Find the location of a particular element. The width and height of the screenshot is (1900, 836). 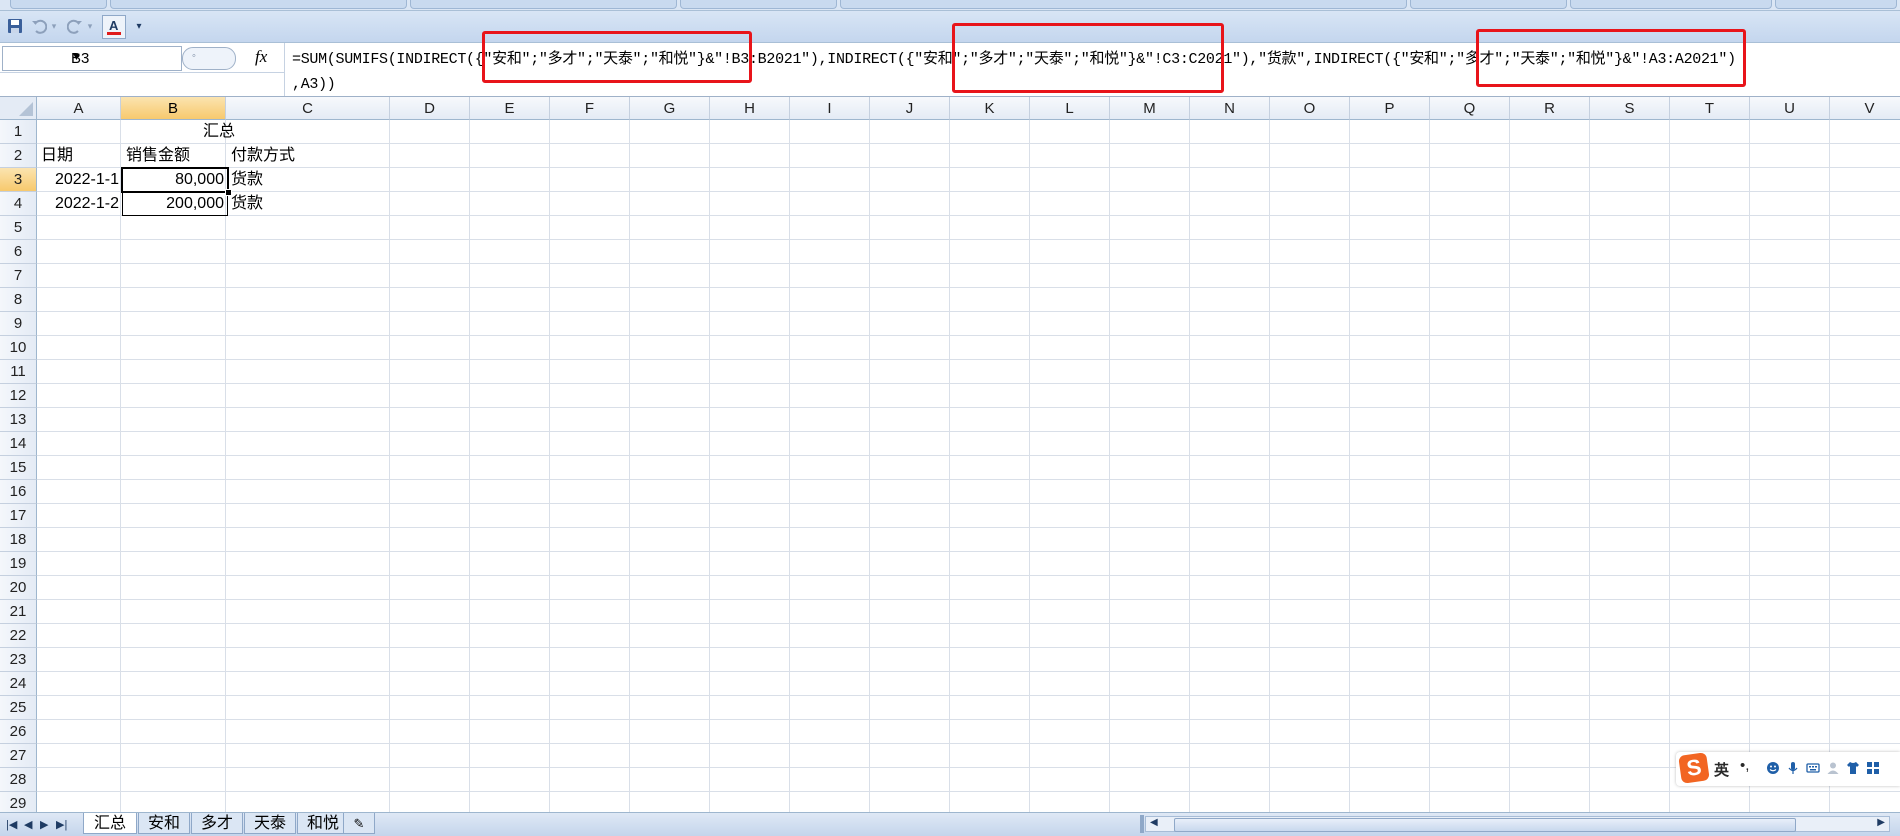

column-header-T: T is located at coordinates (1710, 108).